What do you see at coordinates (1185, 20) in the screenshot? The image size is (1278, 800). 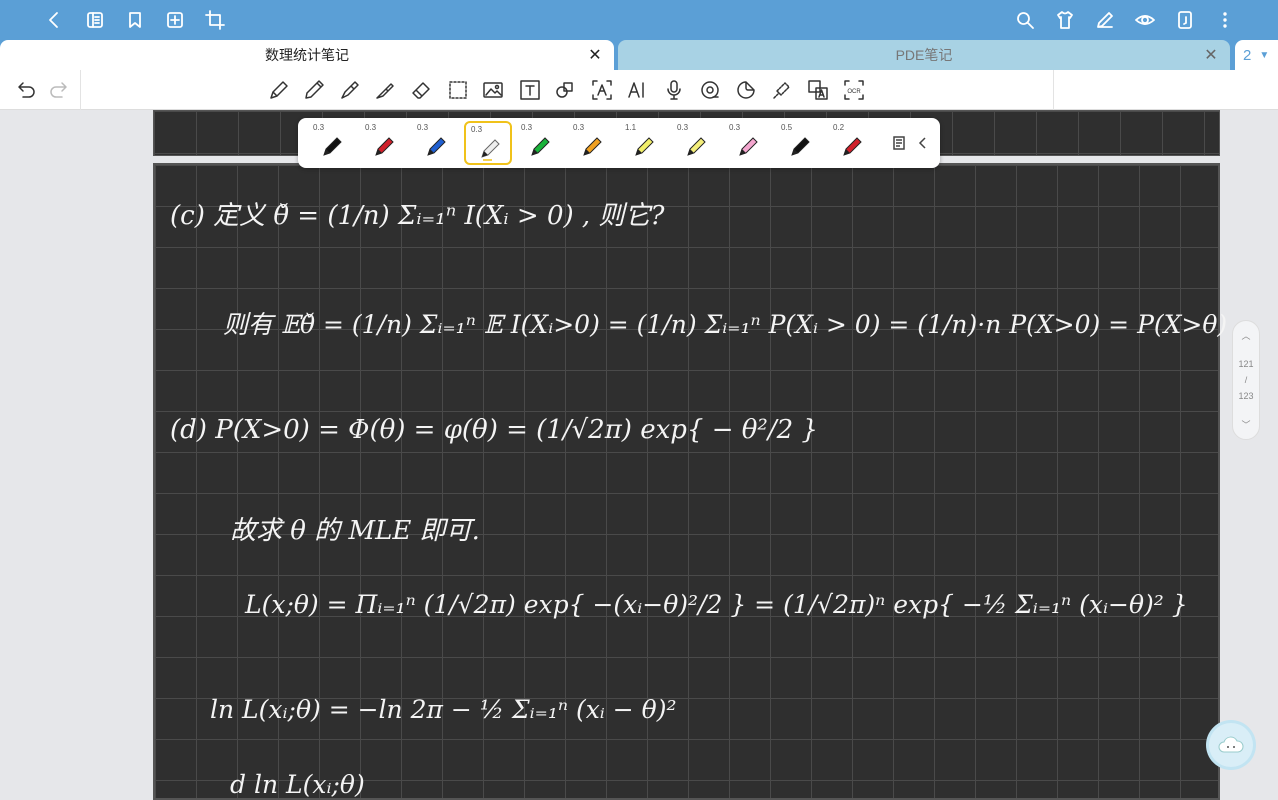 I see `tablet-icon` at bounding box center [1185, 20].